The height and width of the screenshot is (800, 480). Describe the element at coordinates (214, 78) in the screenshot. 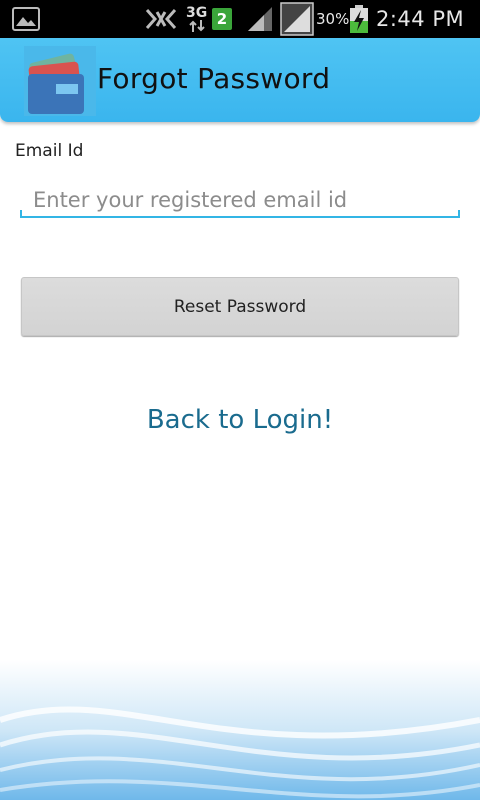

I see `page-title: Forgot Password` at that location.